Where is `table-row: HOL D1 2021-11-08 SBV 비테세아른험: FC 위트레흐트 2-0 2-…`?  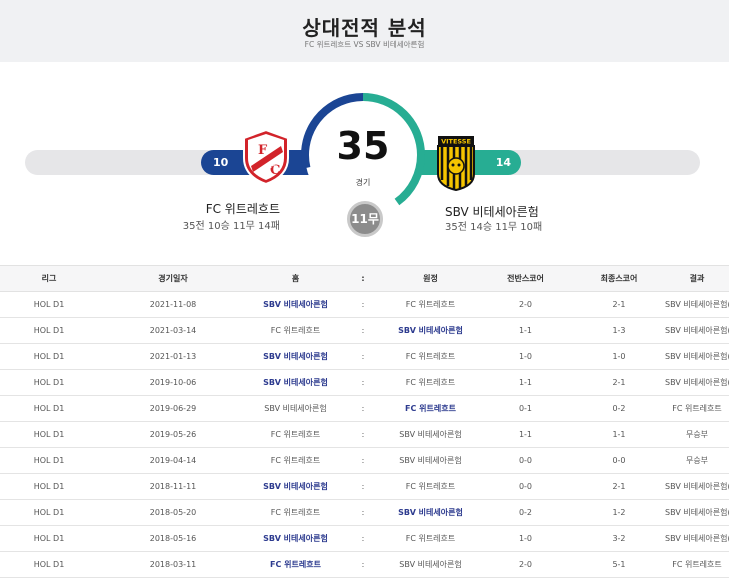 table-row: HOL D1 2021-11-08 SBV 비테세아른험: FC 위트레흐트 2-0 2-… is located at coordinates (364, 304).